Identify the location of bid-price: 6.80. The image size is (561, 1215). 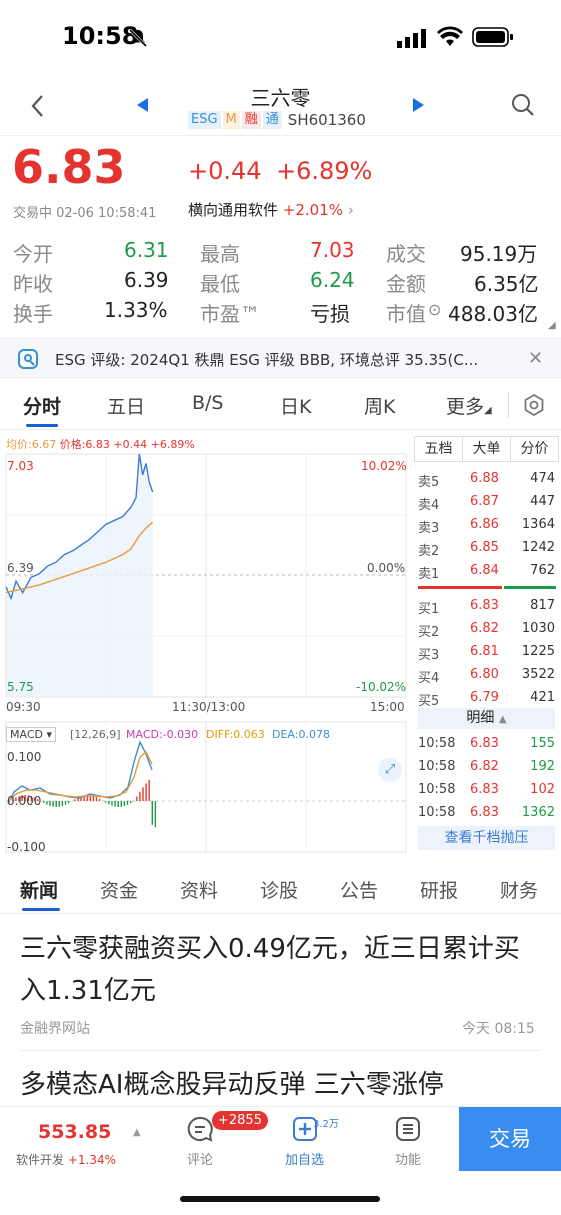
(484, 674).